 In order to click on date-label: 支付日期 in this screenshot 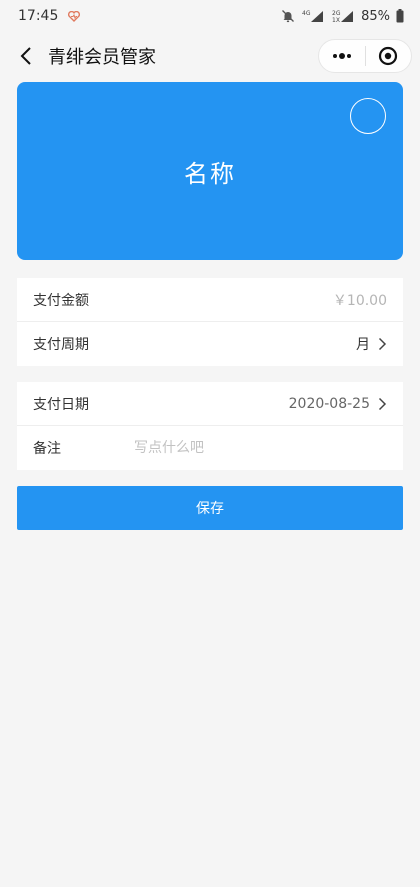, I will do `click(61, 404)`.